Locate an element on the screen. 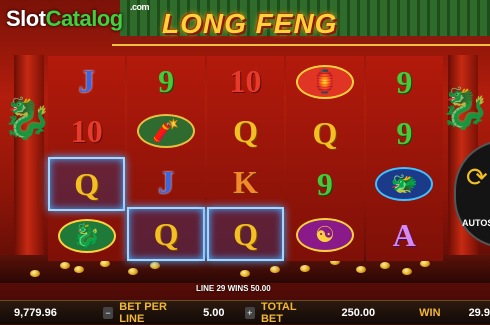 The width and height of the screenshot is (490, 325). logo-com-text: .com is located at coordinates (140, 7).